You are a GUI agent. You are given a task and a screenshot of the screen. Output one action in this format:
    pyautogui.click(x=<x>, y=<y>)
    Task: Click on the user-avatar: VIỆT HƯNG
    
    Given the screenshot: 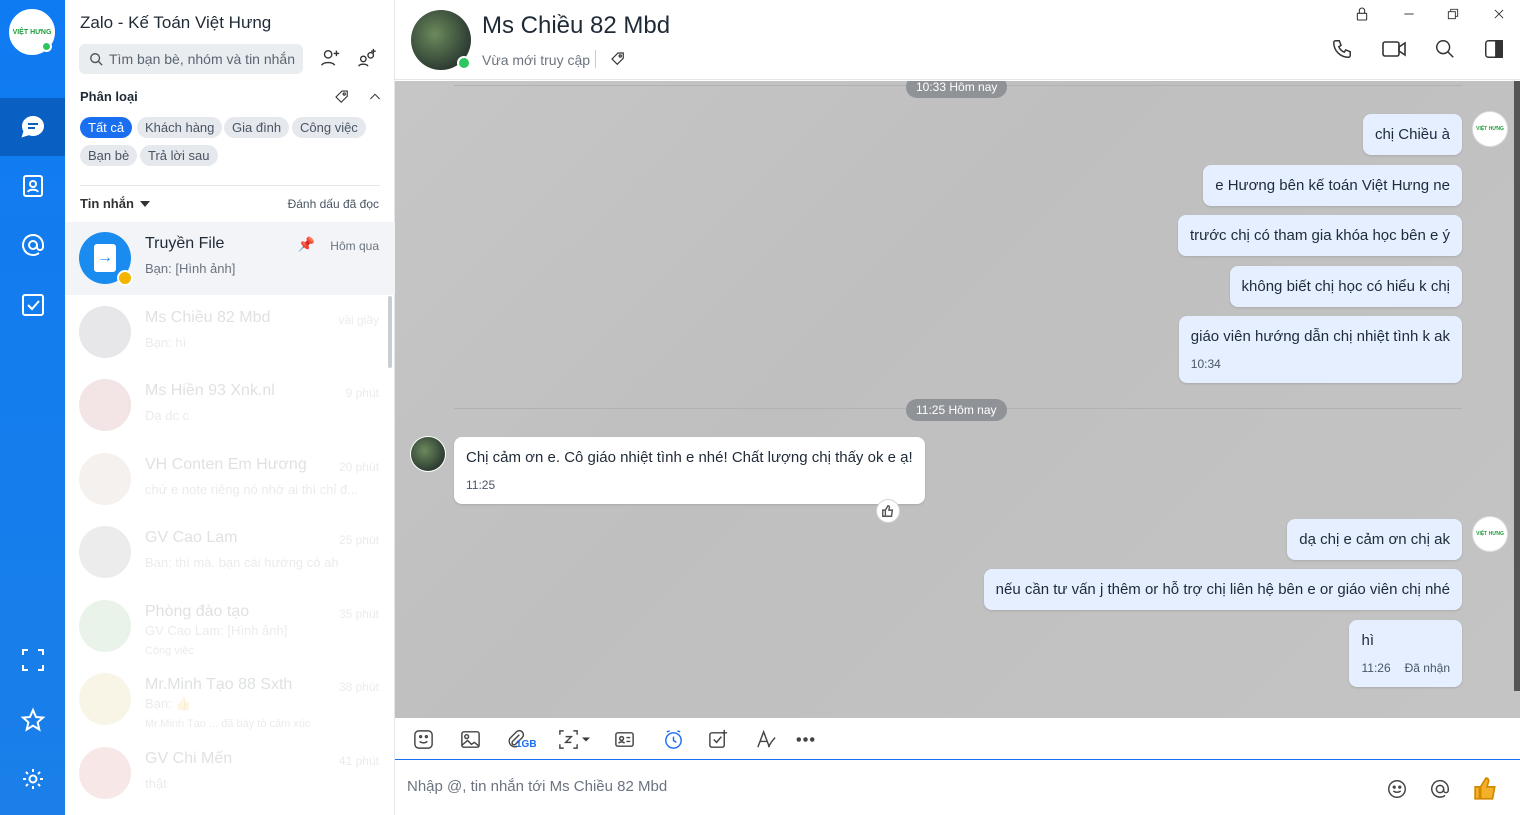 What is the action you would take?
    pyautogui.click(x=32, y=32)
    